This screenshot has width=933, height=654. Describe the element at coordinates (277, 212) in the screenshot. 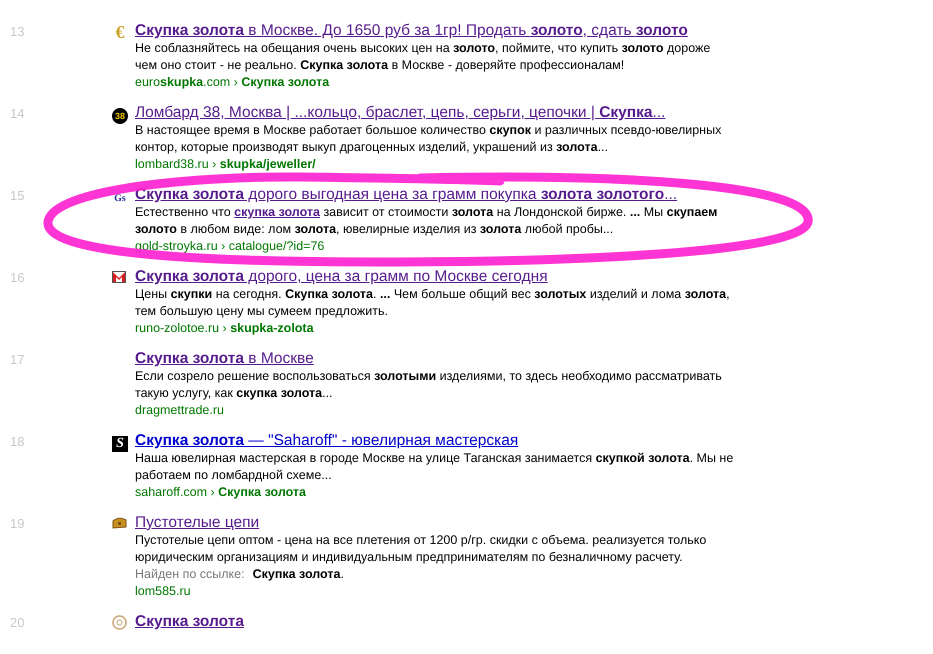

I see `snippet-link: скупка золота` at that location.